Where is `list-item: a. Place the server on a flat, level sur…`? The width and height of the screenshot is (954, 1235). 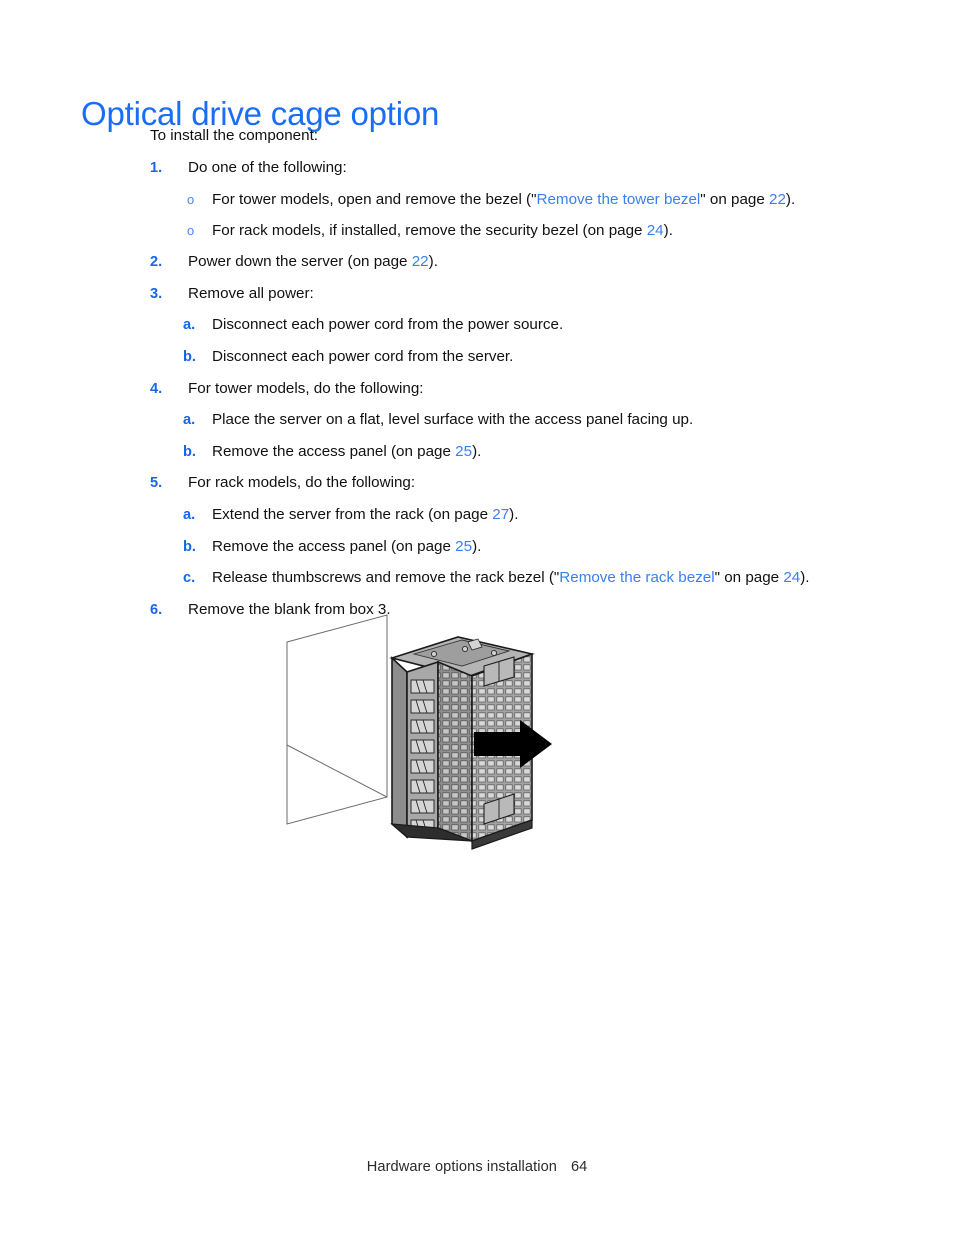 list-item: a. Place the server on a flat, level sur… is located at coordinates (536, 420).